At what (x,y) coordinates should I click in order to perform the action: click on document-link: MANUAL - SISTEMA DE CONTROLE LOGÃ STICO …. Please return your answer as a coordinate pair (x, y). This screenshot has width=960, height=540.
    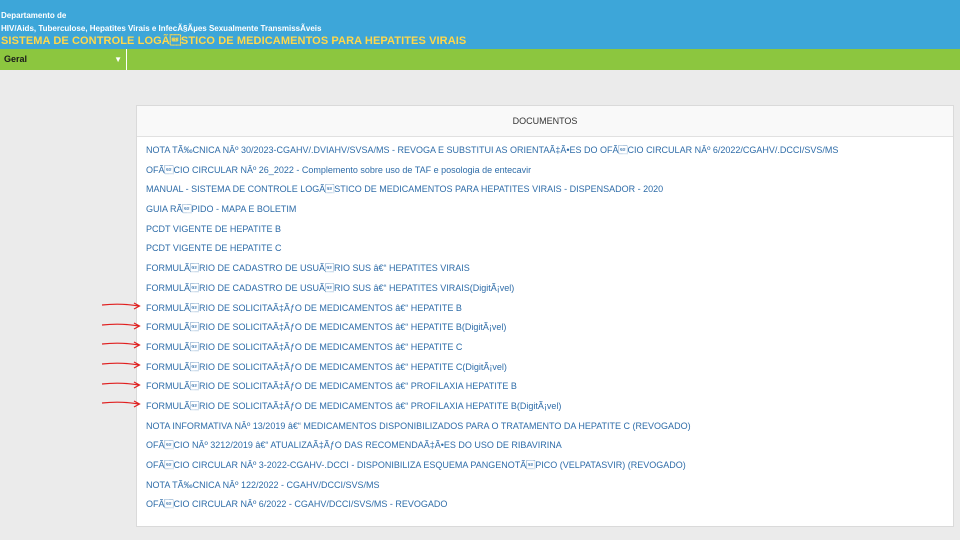
    Looking at the image, I should click on (492, 194).